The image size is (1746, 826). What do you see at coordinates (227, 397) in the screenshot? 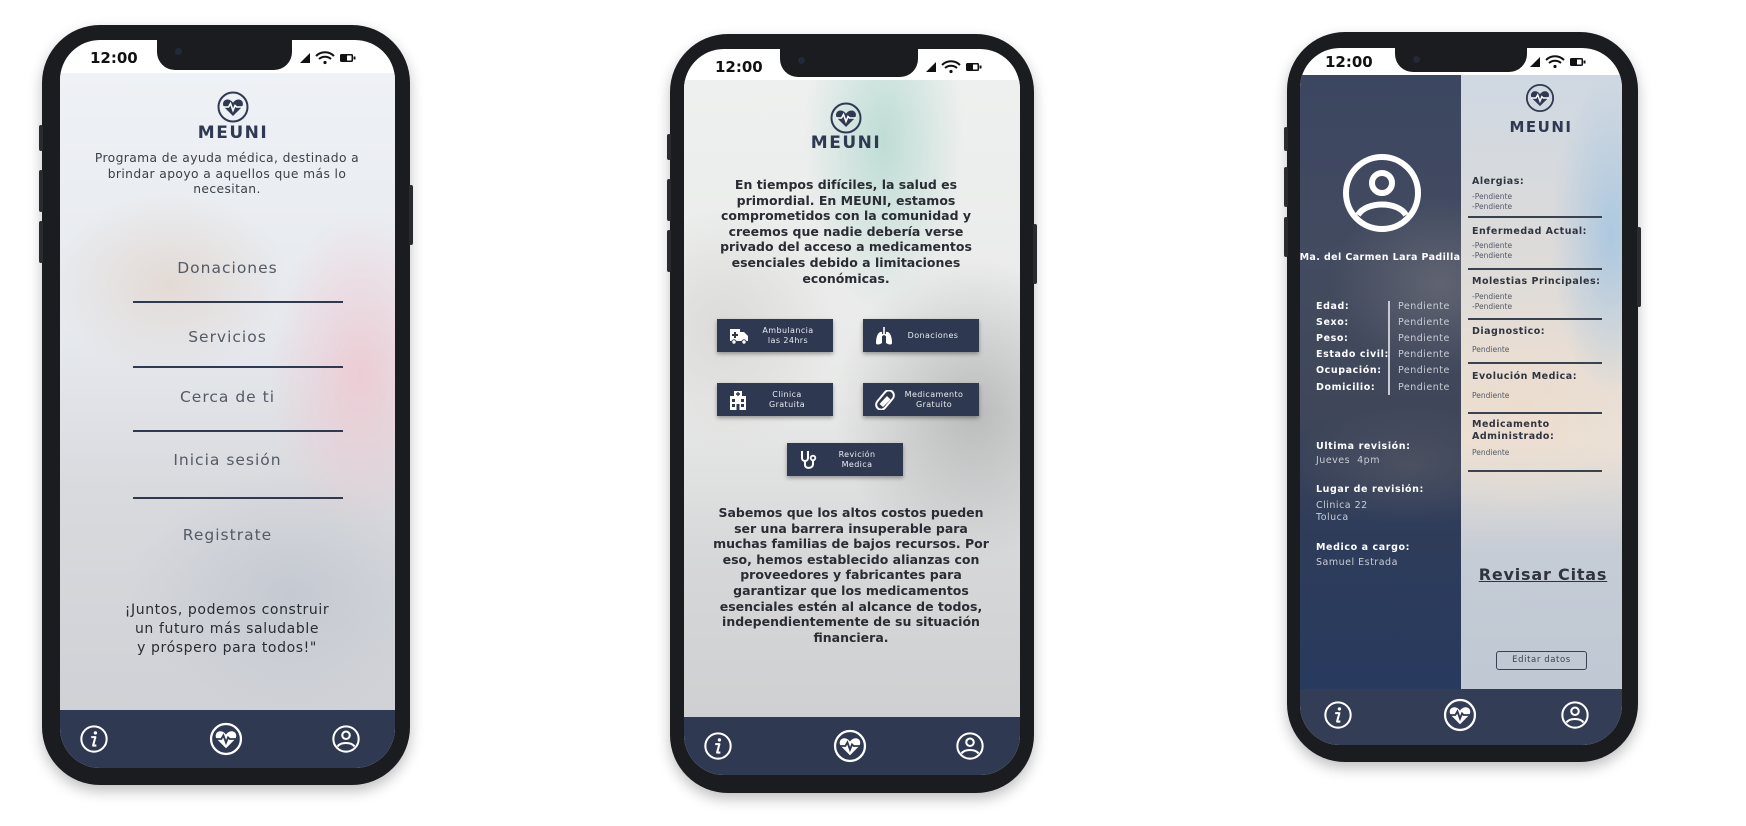
I see `menu-cerca-de-ti: Cerca de ti` at bounding box center [227, 397].